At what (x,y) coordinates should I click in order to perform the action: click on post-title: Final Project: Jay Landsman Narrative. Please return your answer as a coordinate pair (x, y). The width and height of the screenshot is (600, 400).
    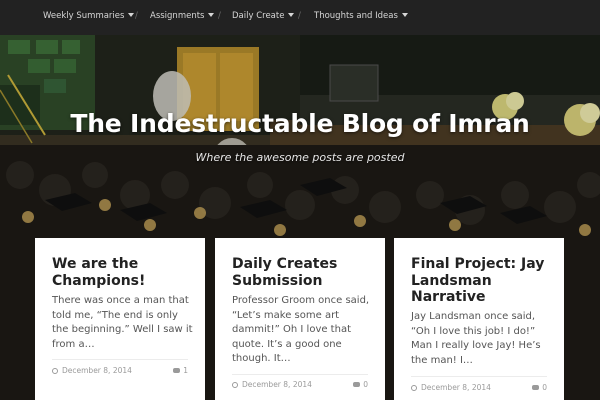
    Looking at the image, I should click on (481, 281).